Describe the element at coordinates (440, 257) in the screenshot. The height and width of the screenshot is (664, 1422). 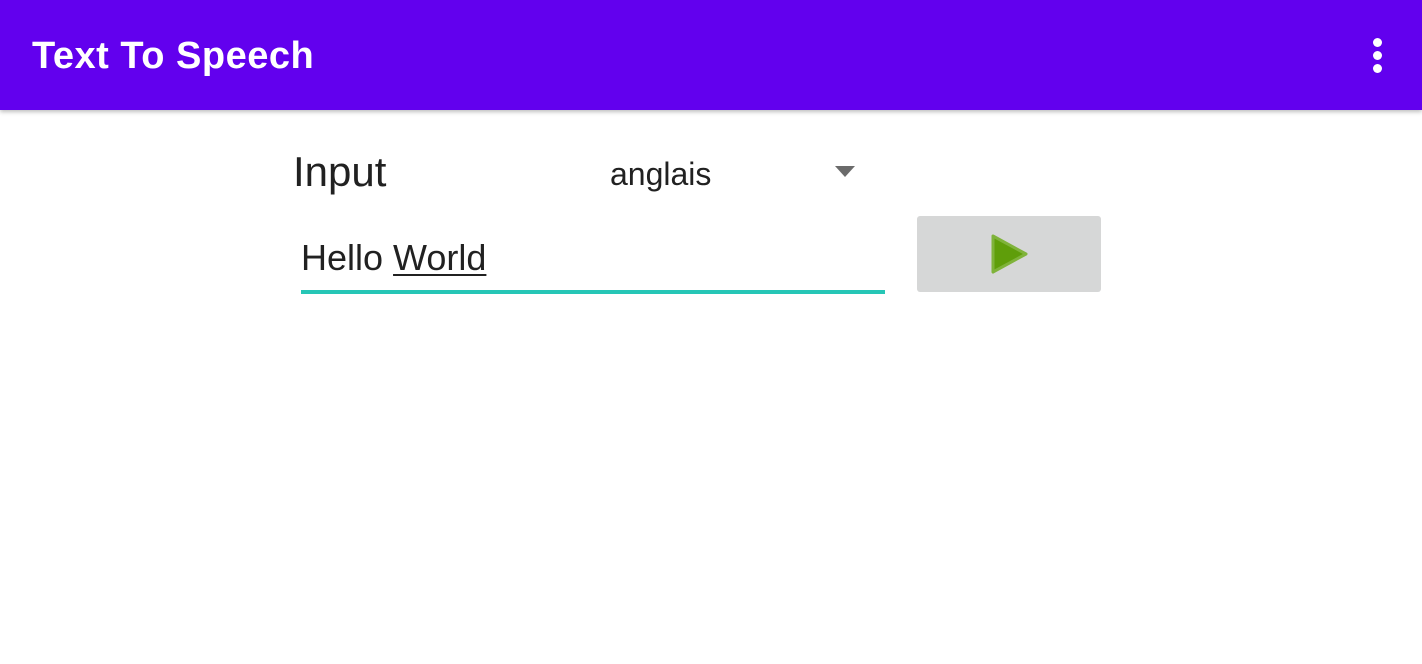
I see `text-input-value-part2: World` at that location.